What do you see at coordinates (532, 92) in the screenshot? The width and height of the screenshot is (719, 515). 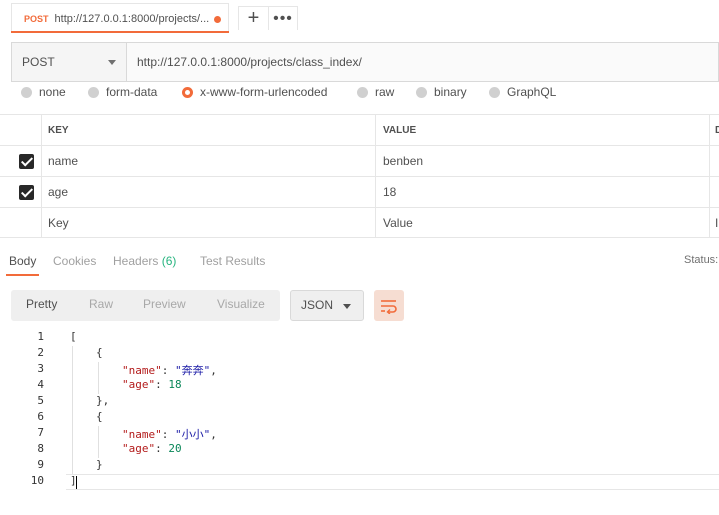 I see `radio-label: GraphQL` at bounding box center [532, 92].